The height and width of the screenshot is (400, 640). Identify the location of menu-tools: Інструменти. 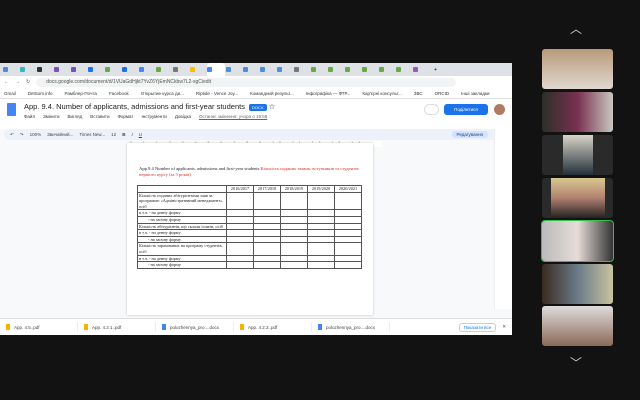
(153, 116).